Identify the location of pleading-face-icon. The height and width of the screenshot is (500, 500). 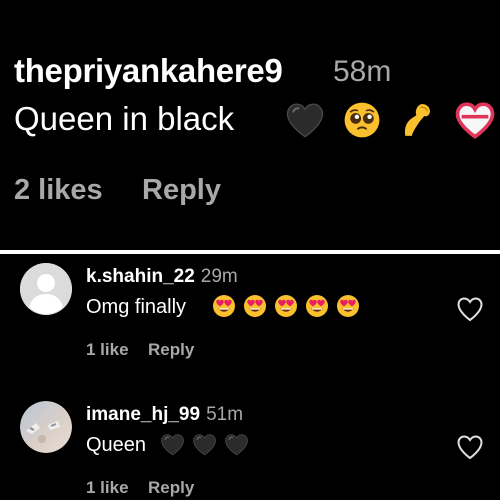
(362, 120).